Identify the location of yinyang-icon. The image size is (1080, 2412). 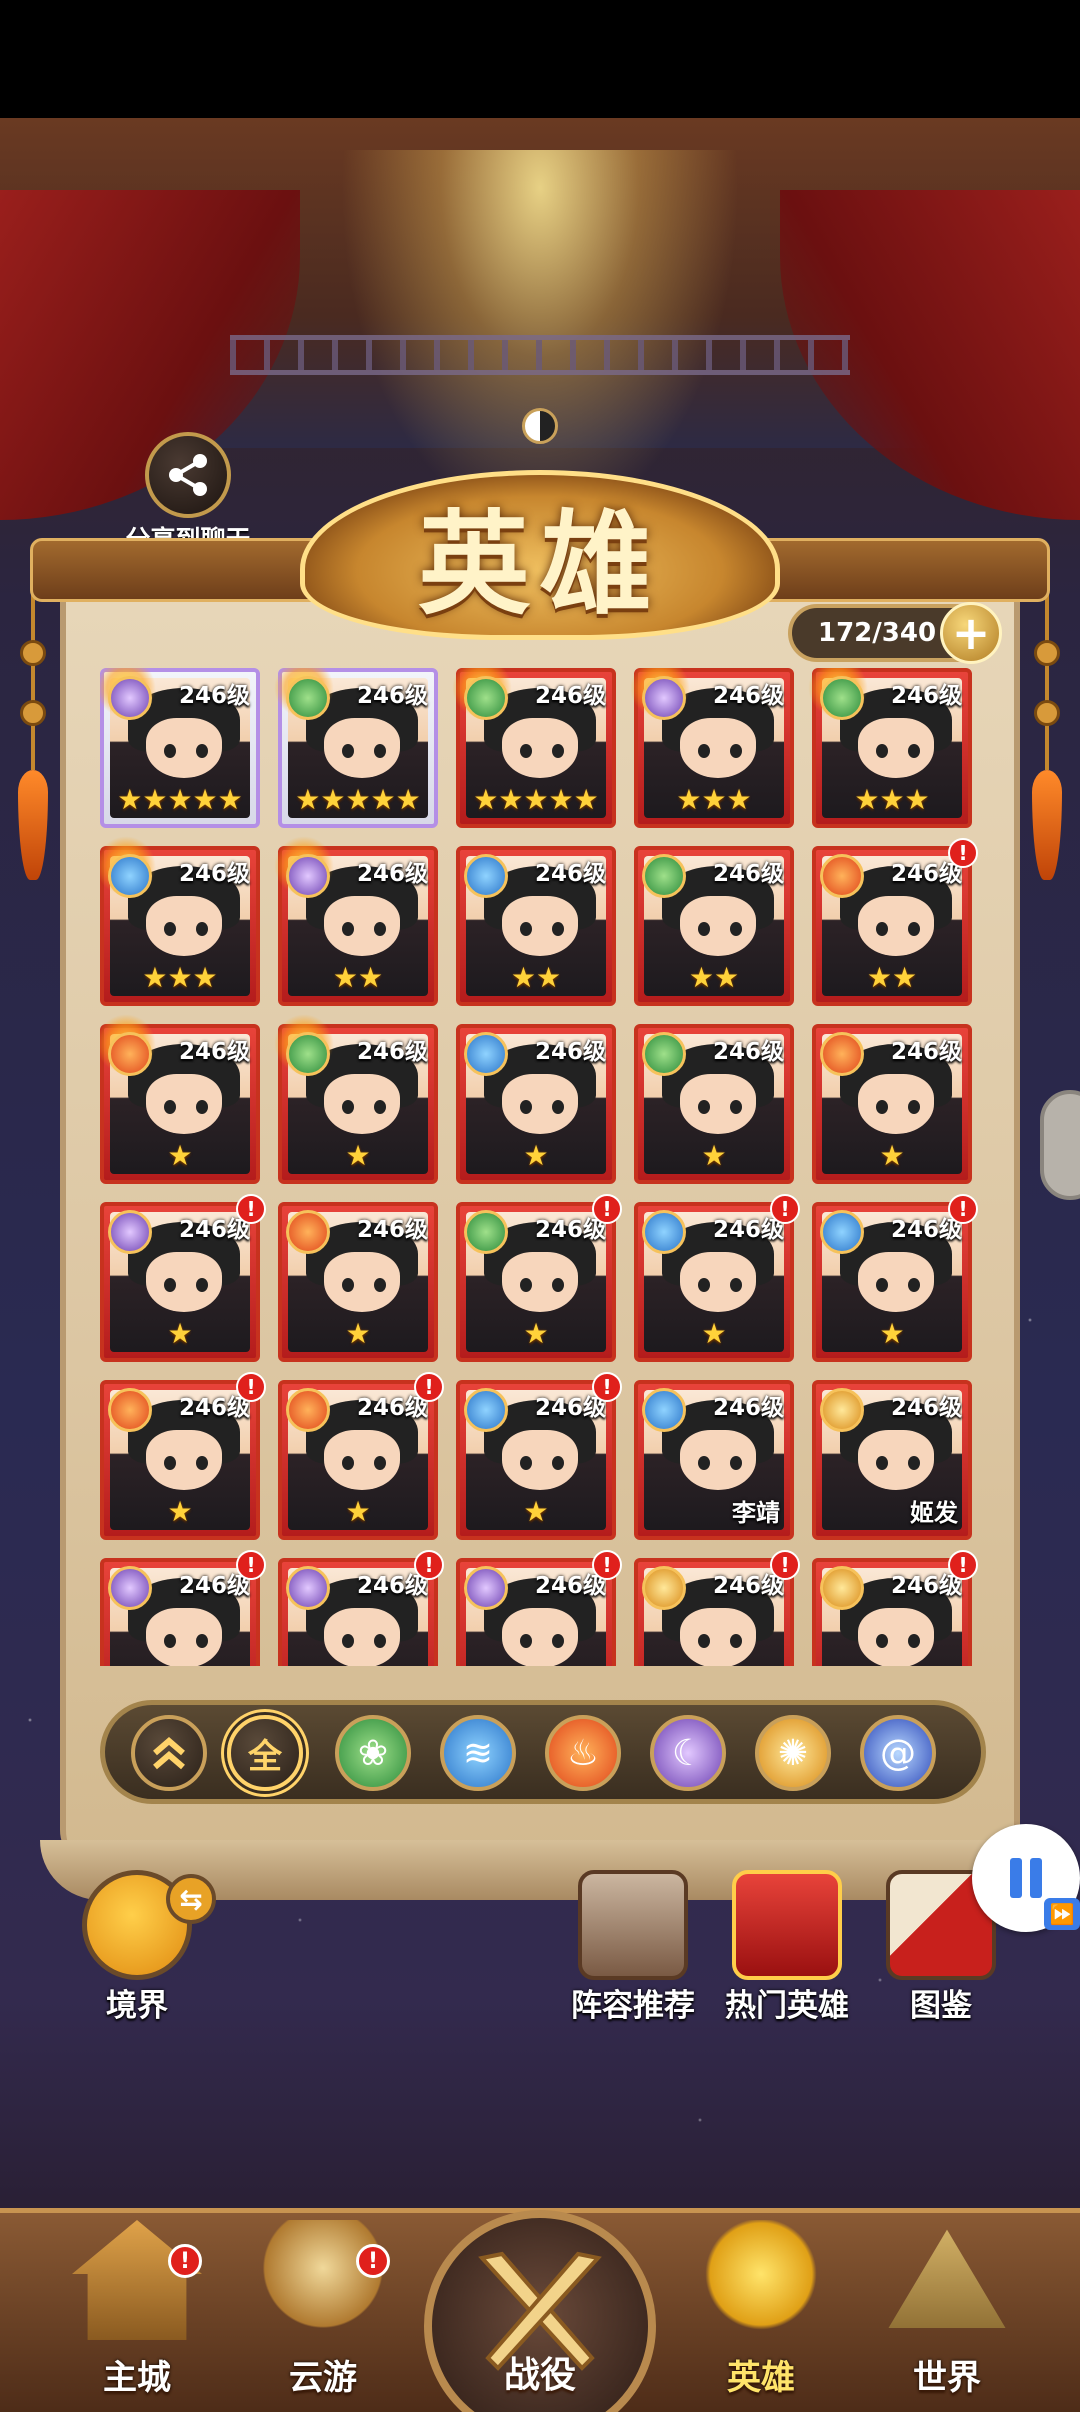
(540, 426).